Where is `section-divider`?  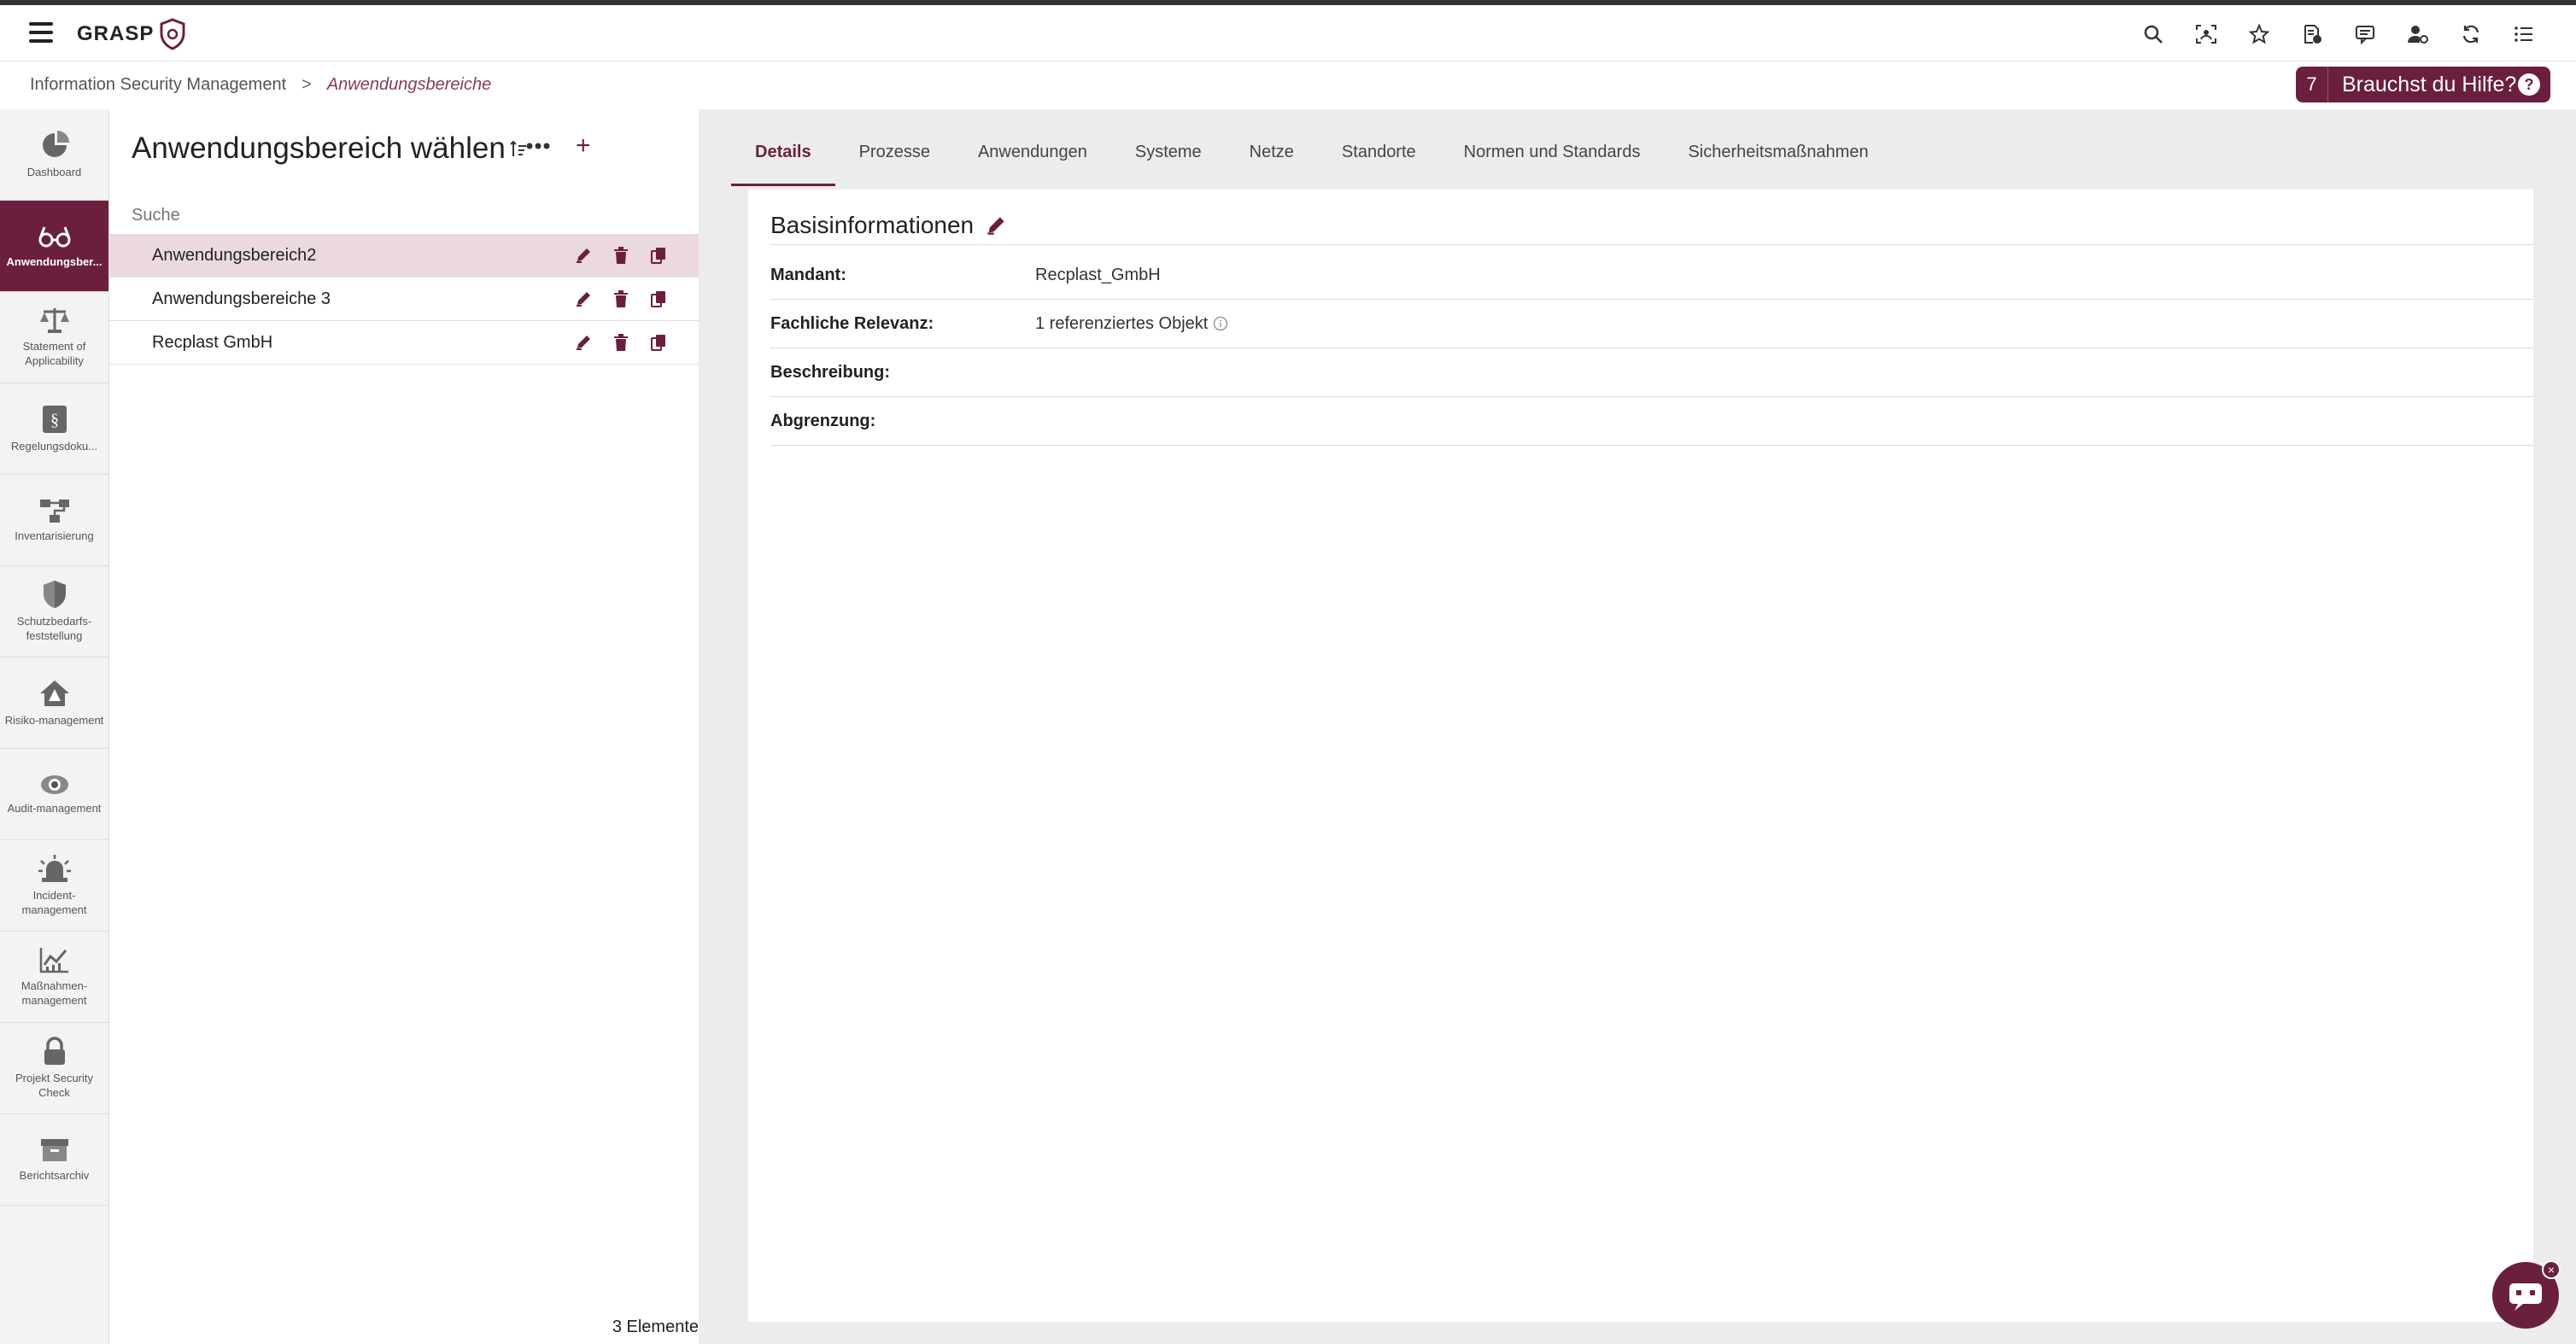 section-divider is located at coordinates (1651, 244).